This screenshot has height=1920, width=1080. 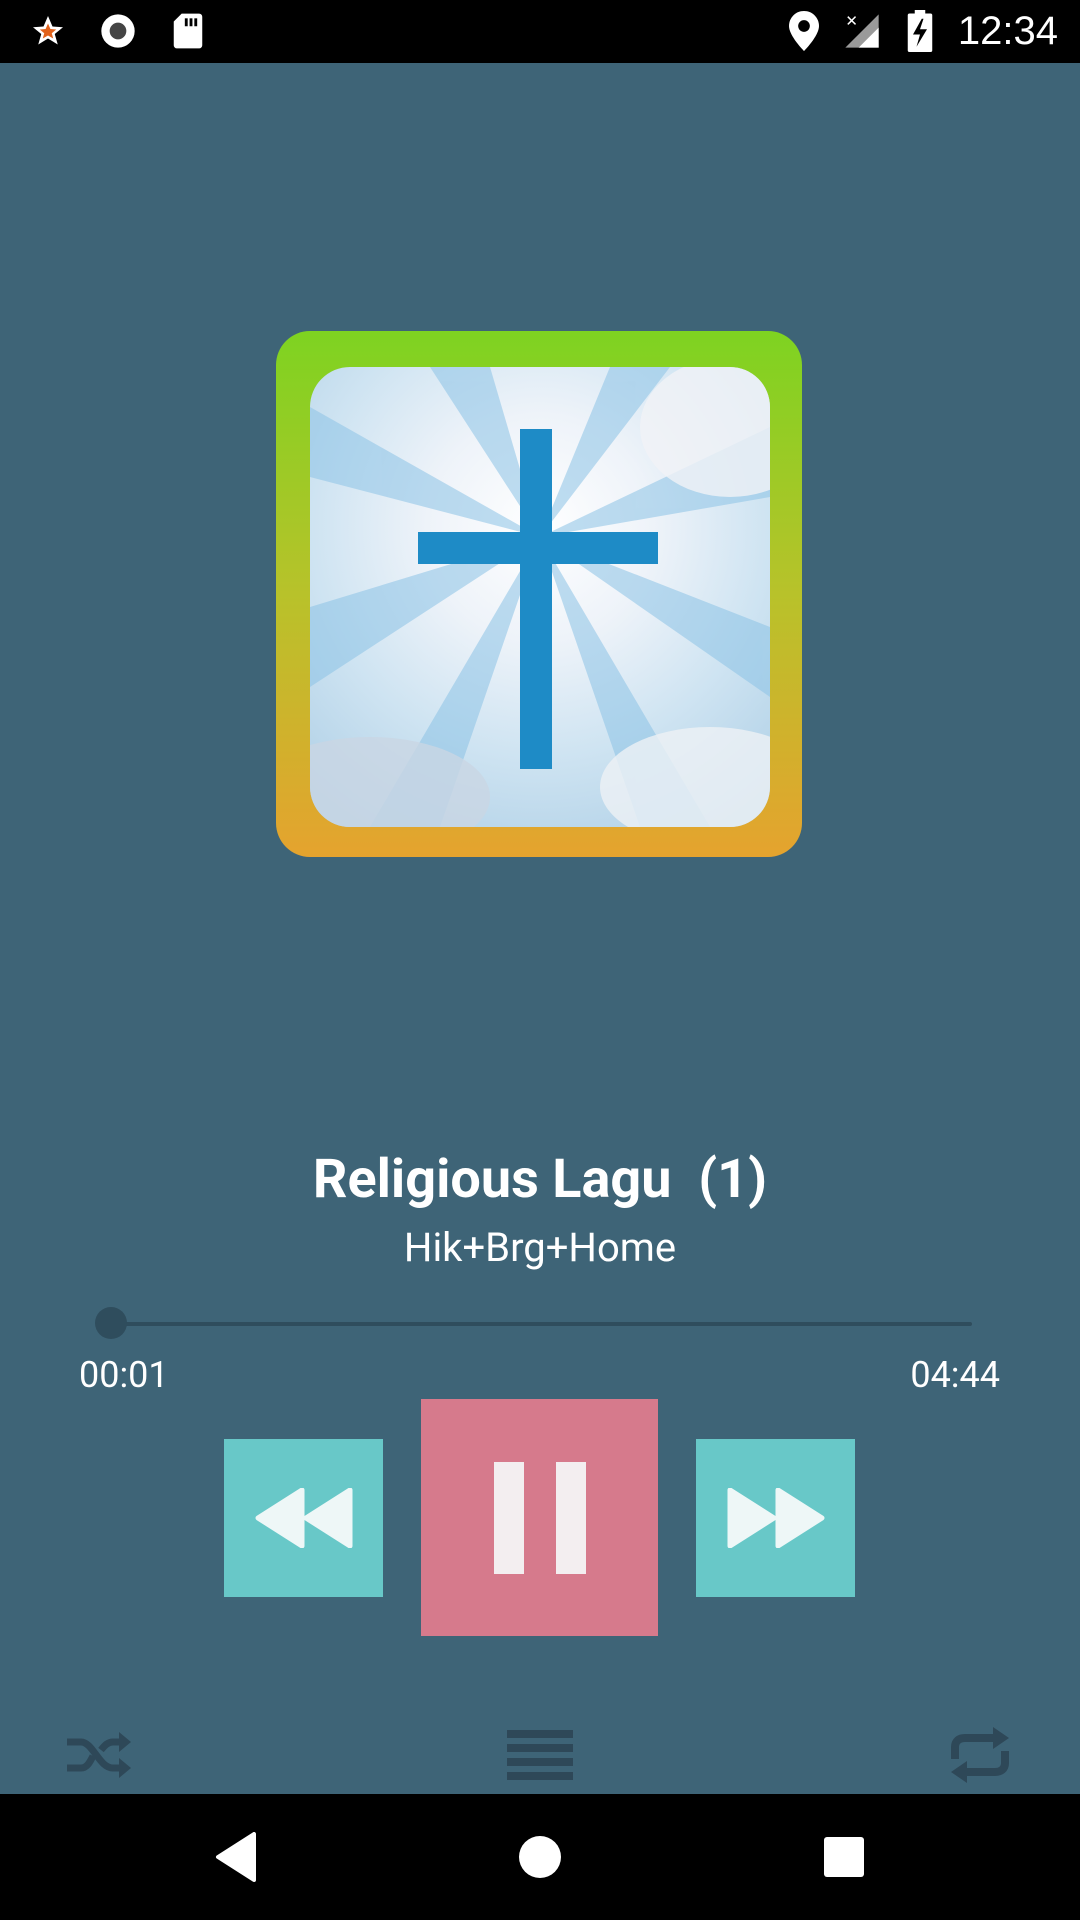 I want to click on song-title: Religious Lagu (1), so click(x=540, y=1179).